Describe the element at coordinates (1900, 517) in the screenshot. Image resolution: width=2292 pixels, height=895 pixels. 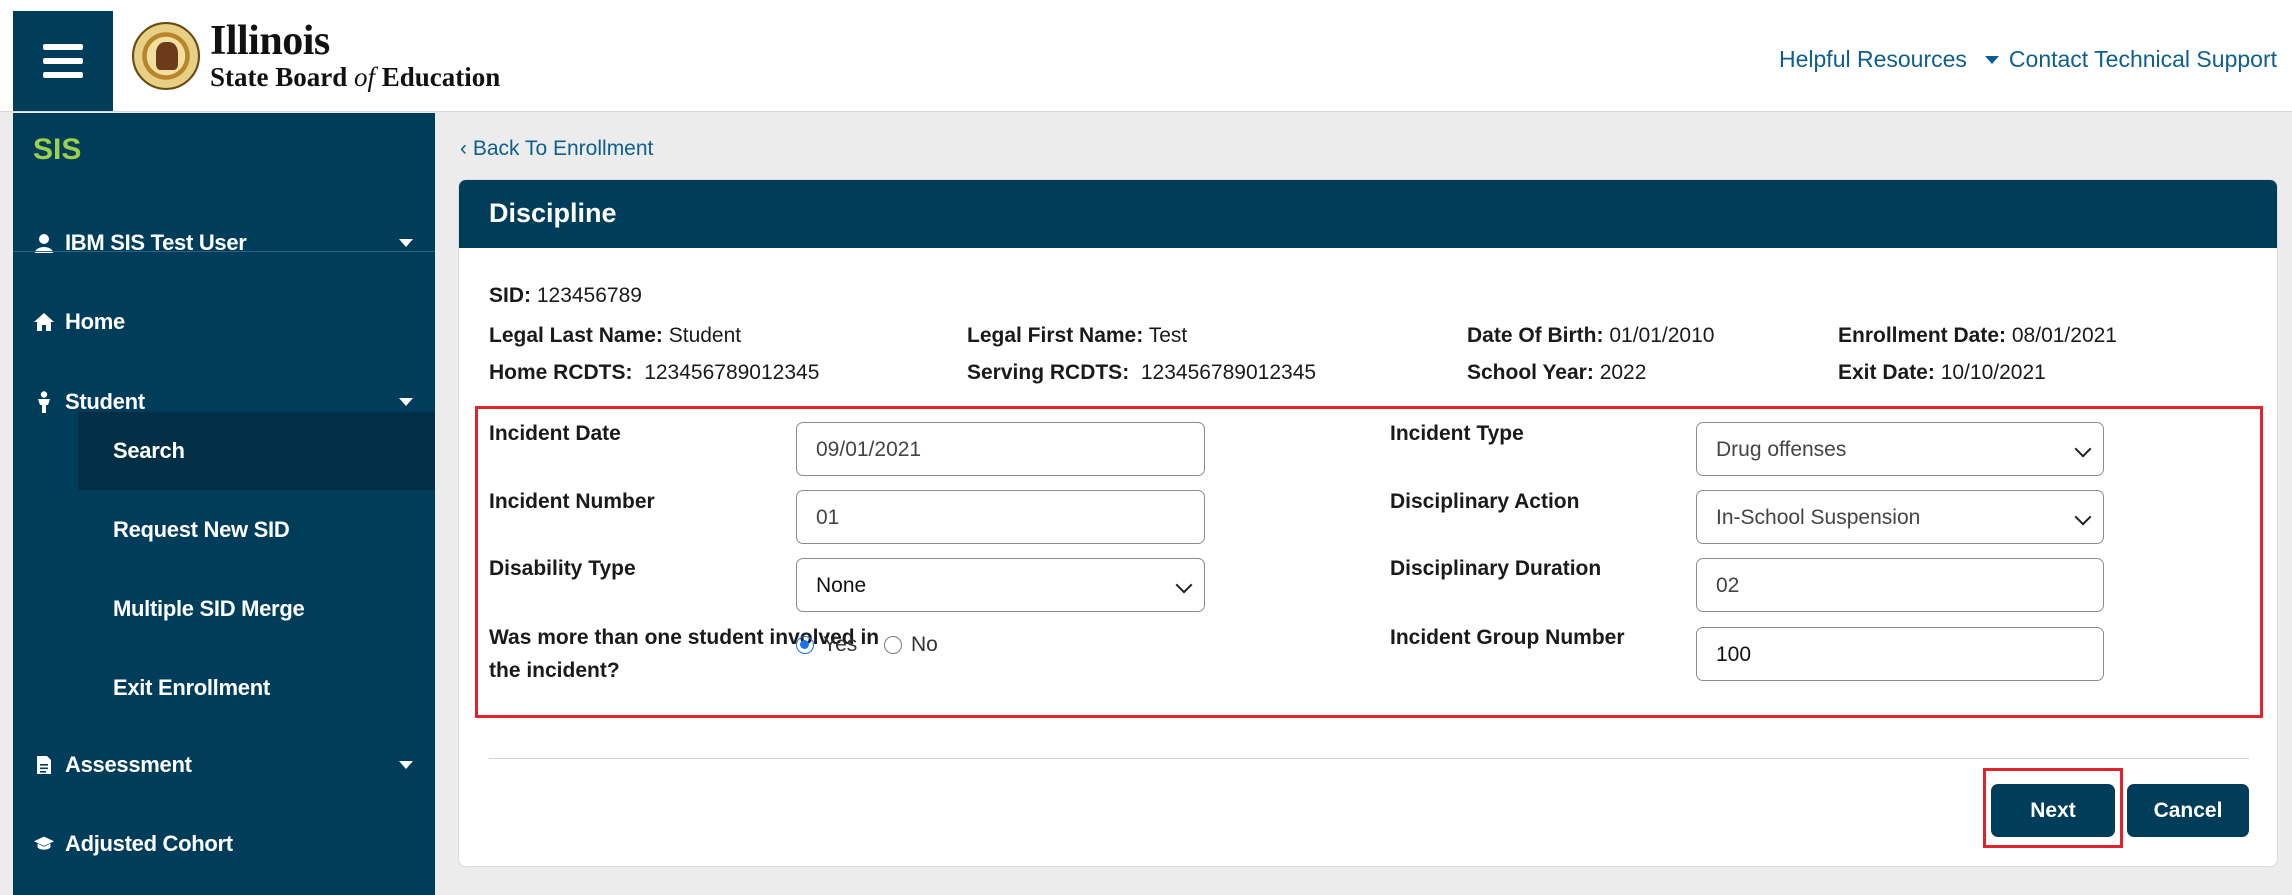
I see `disciplinary-action-select: In-School Suspension` at that location.